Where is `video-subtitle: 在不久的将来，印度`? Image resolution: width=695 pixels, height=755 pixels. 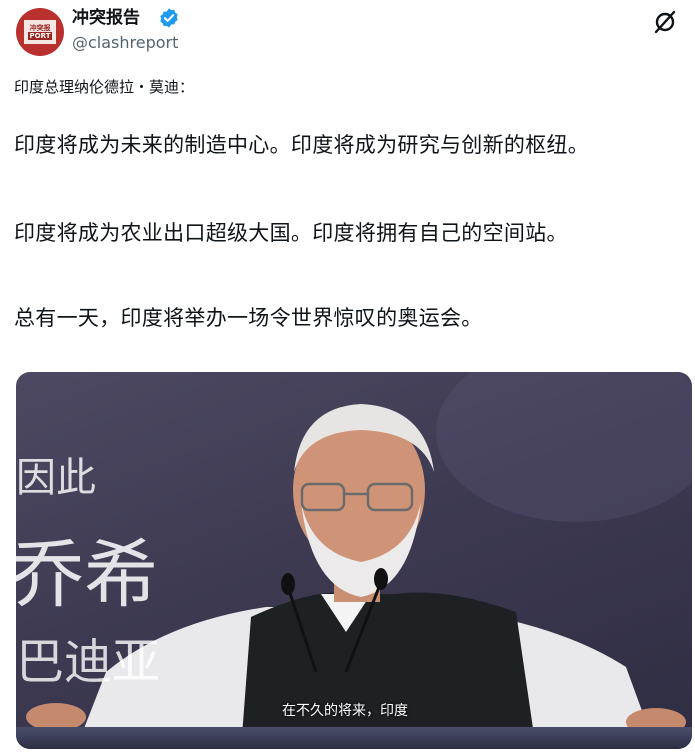
video-subtitle: 在不久的将来，印度 is located at coordinates (345, 711).